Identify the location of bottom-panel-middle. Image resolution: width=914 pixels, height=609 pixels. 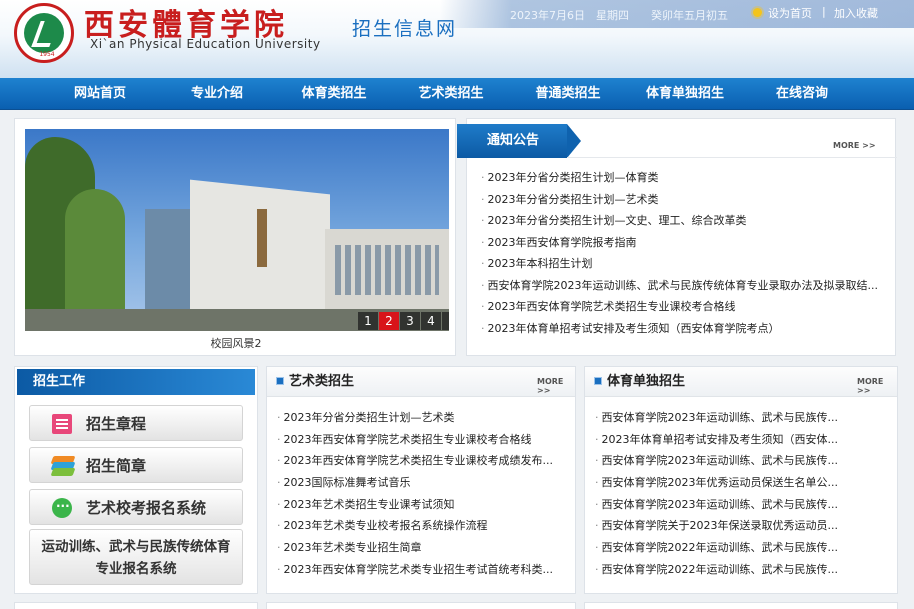
(421, 605).